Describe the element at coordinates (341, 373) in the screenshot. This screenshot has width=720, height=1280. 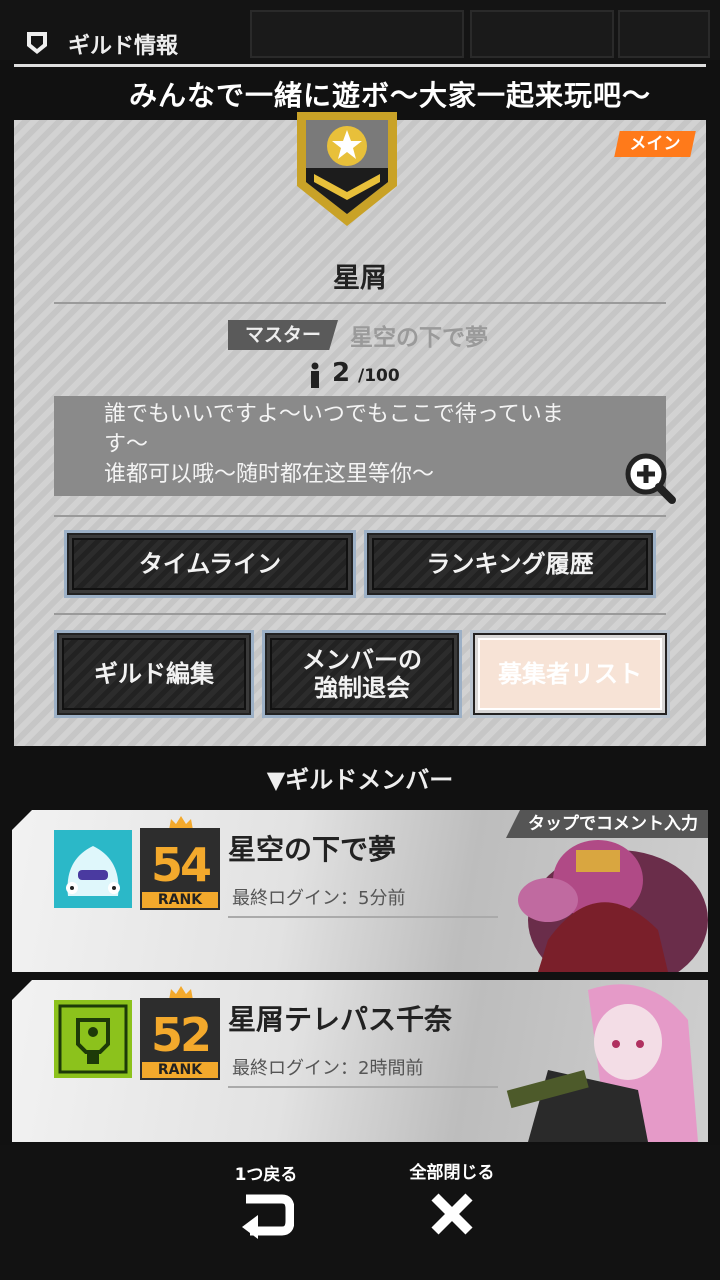
I see `member-count-current: 2` at that location.